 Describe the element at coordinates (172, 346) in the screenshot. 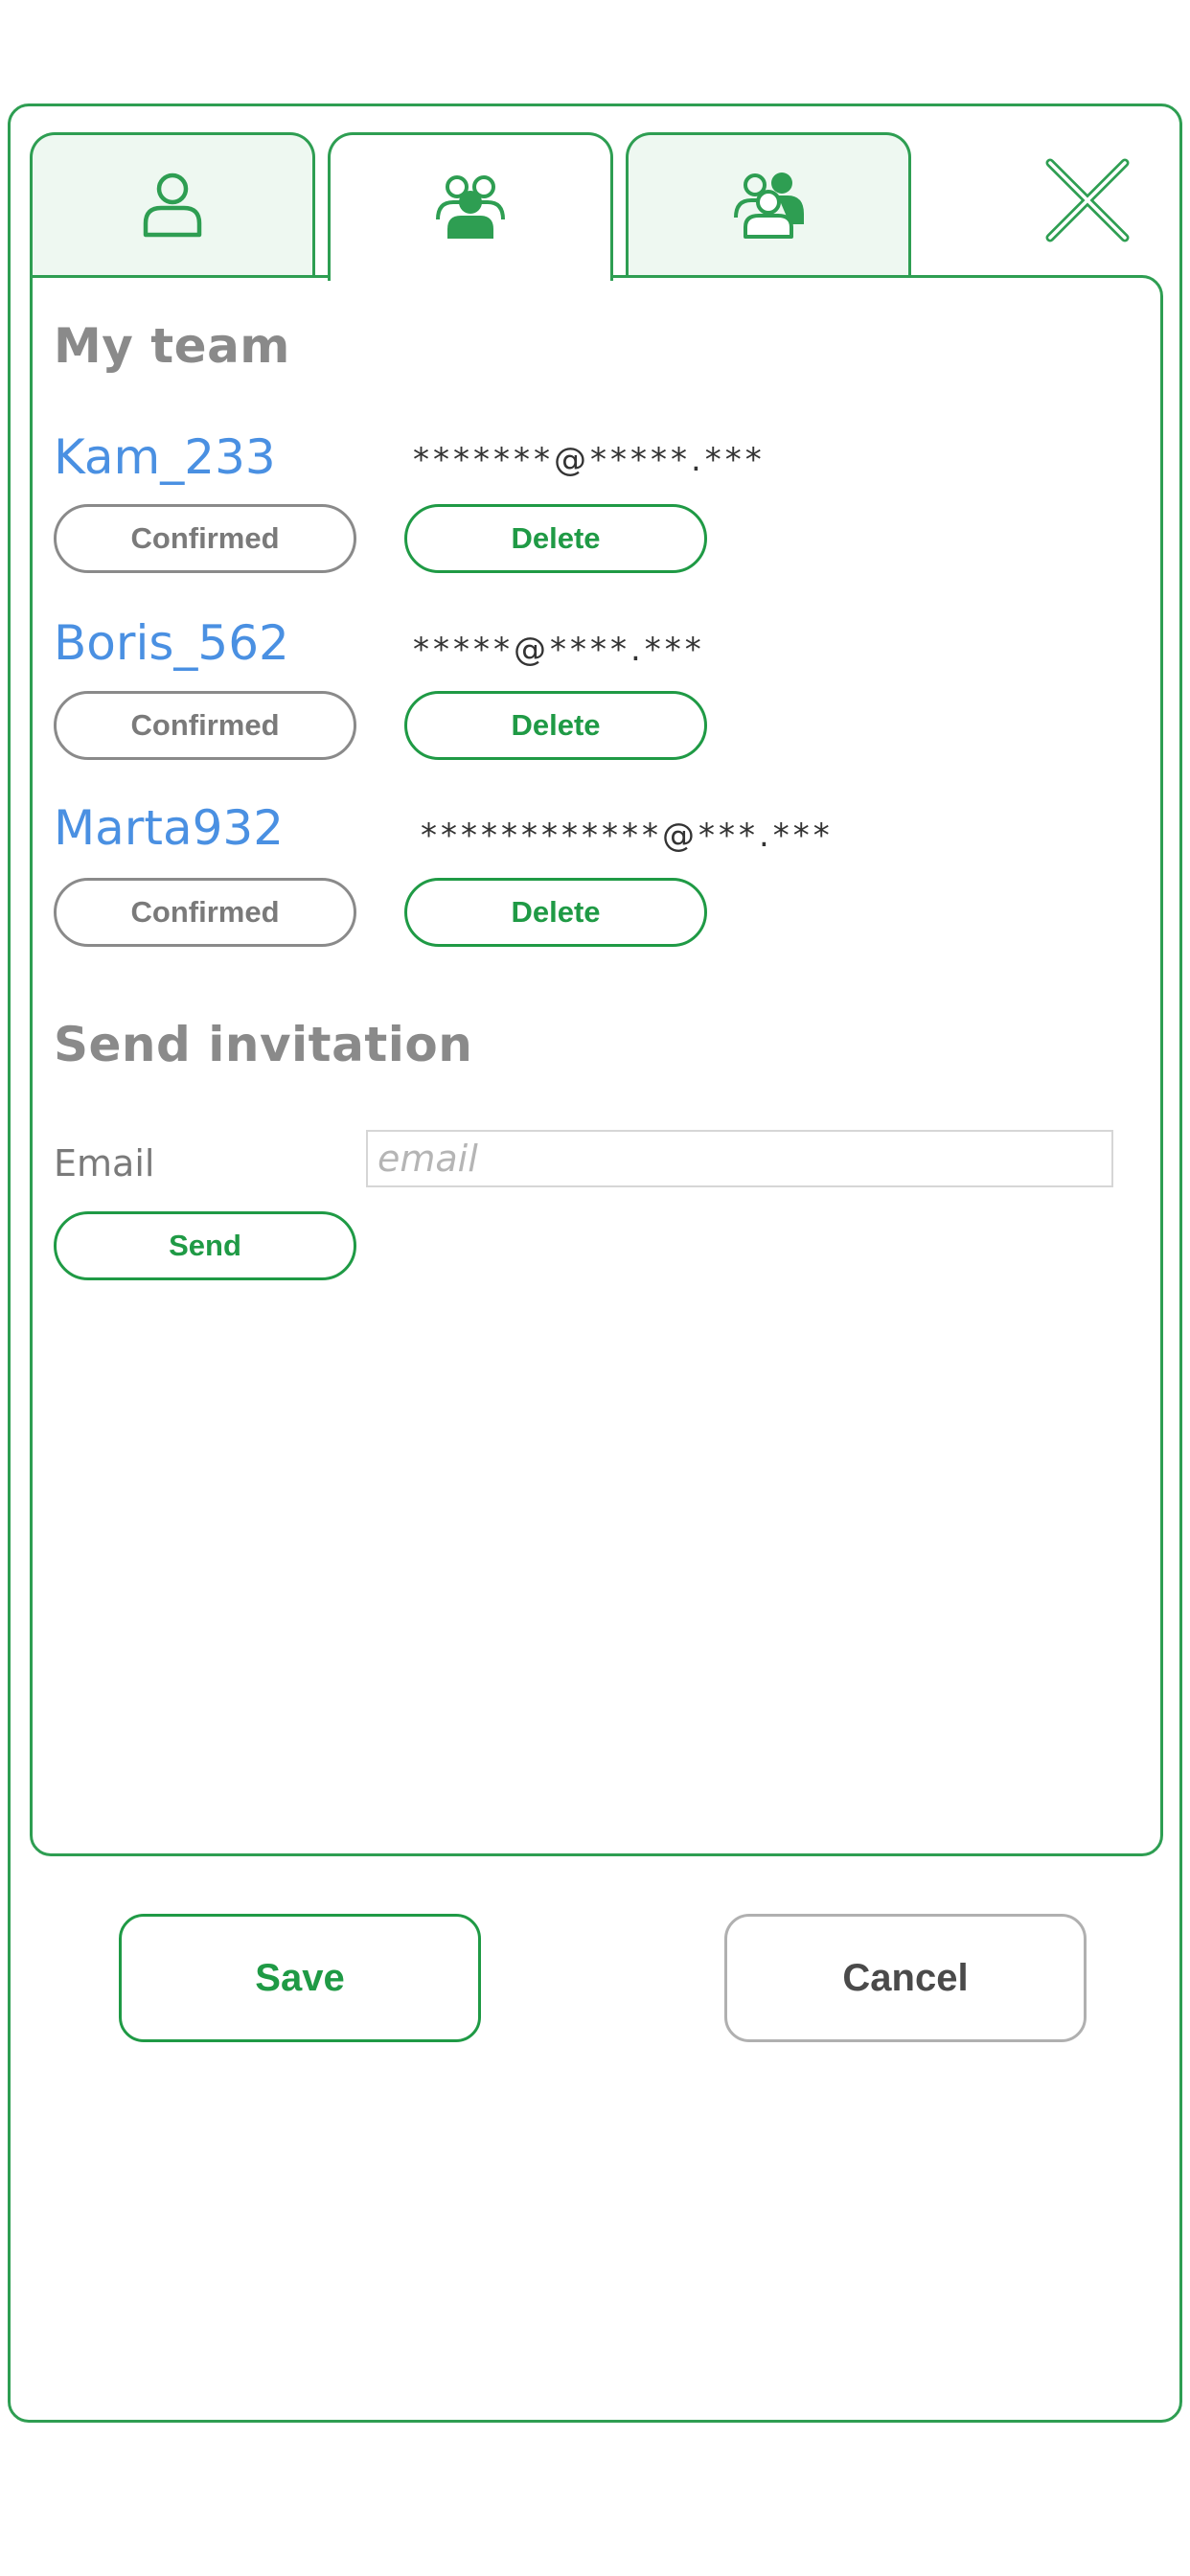

I see `my-team-title: My team` at that location.